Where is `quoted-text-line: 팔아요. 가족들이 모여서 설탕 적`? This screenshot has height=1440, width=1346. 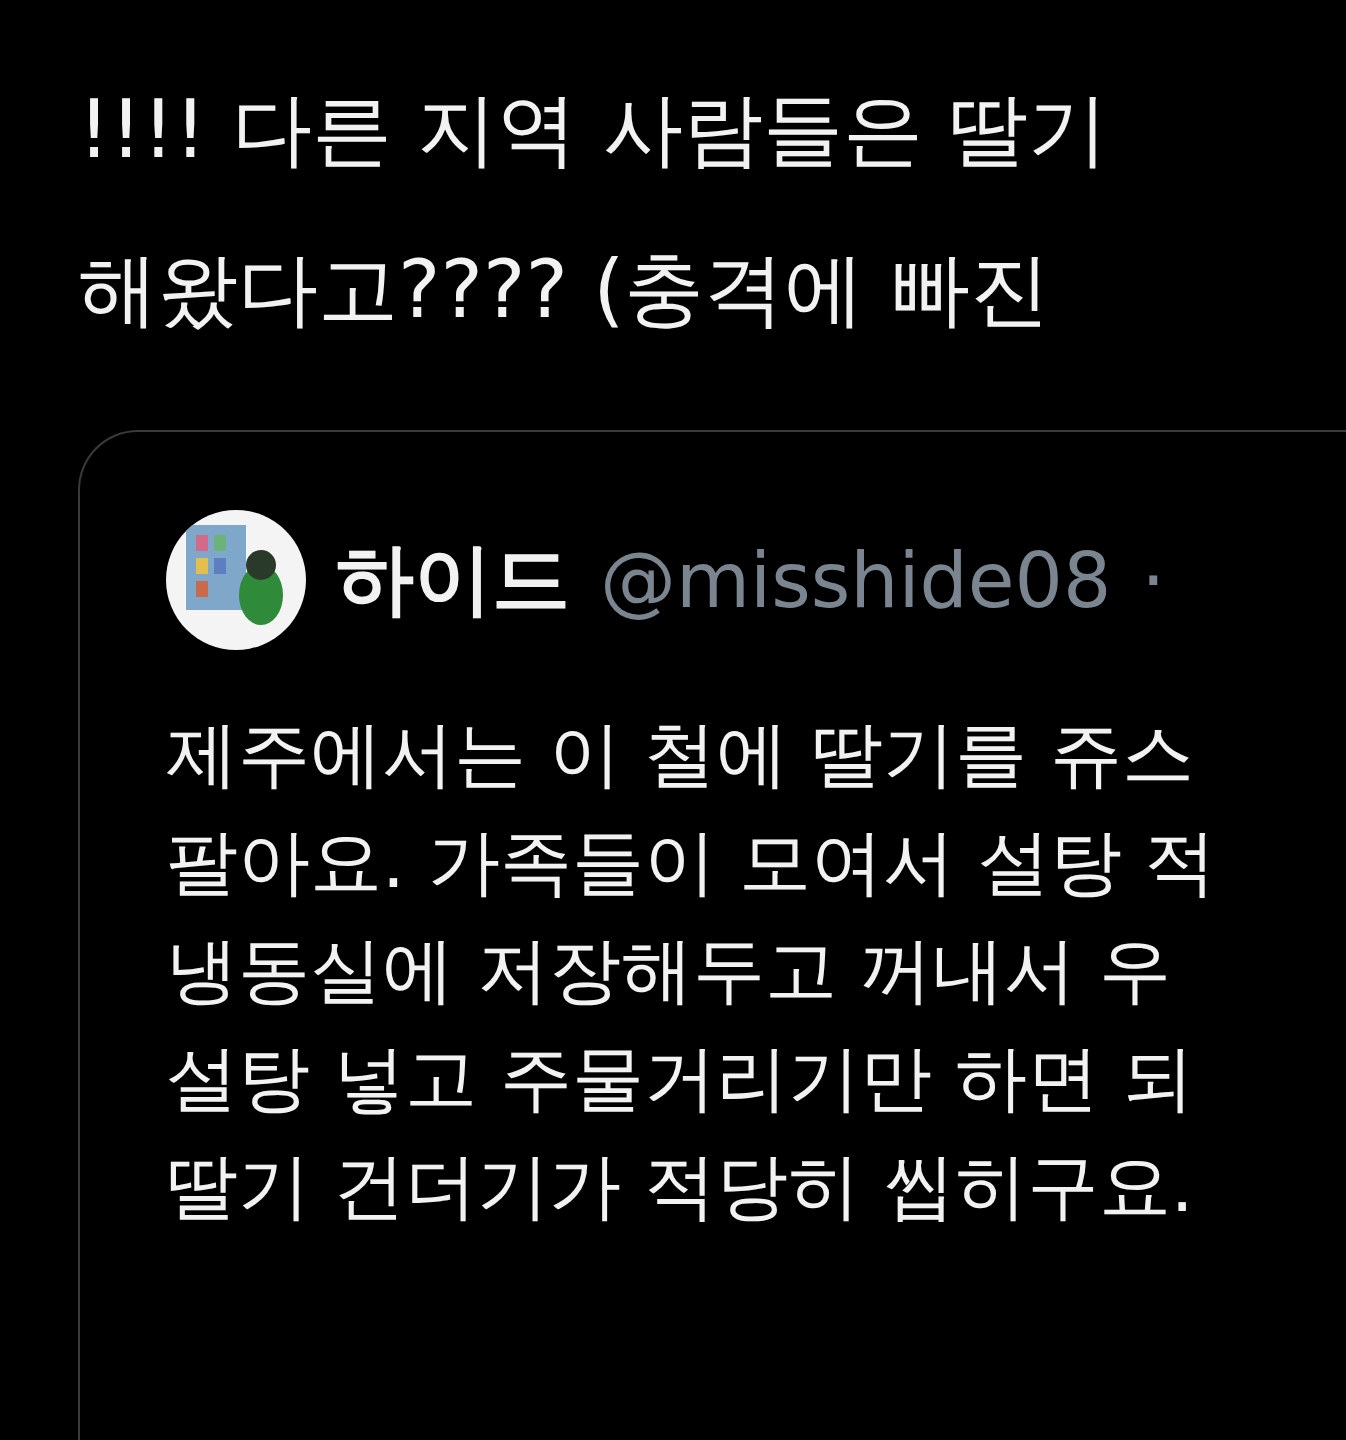
quoted-text-line: 팔아요. 가족들이 모여서 설탕 적 is located at coordinates (691, 862).